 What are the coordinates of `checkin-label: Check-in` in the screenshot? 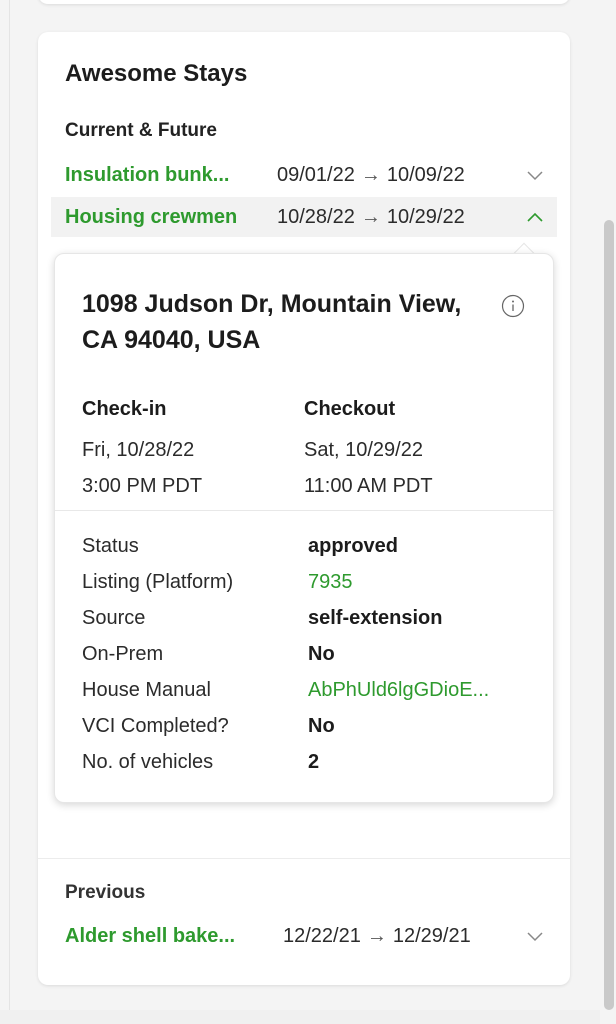 It's located at (124, 409).